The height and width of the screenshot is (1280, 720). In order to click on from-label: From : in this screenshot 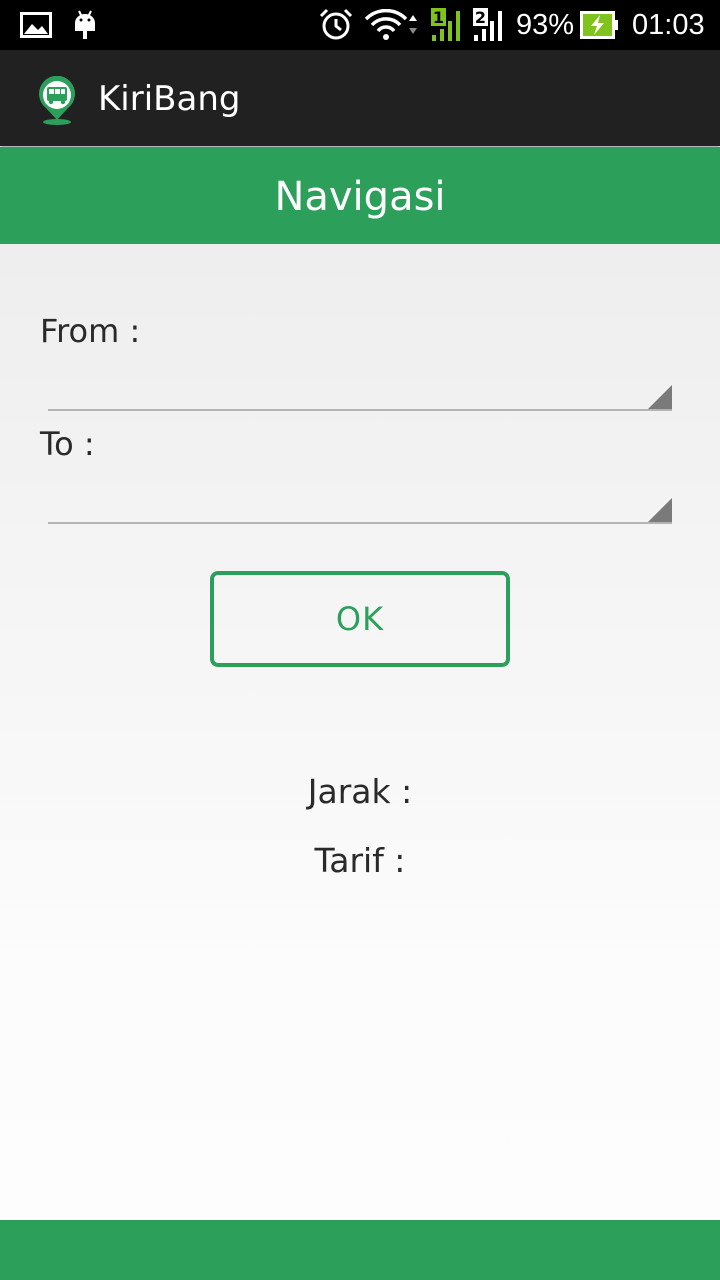, I will do `click(90, 331)`.